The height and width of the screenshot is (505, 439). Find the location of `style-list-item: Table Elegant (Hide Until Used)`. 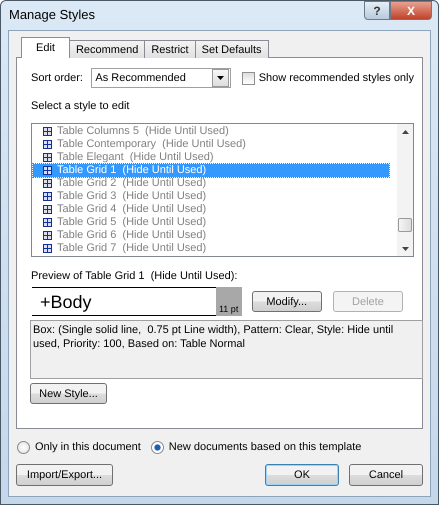

style-list-item: Table Elegant (Hide Until Used) is located at coordinates (211, 157).